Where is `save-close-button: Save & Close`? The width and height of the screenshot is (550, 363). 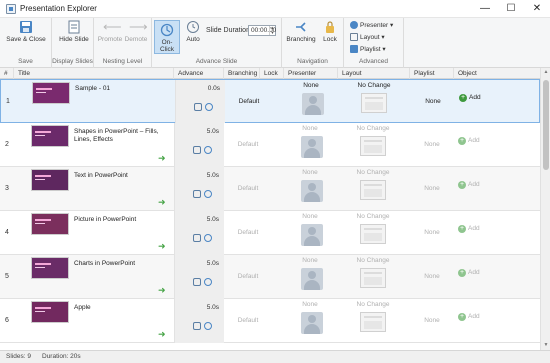
save-close-button: Save & Close is located at coordinates (26, 31).